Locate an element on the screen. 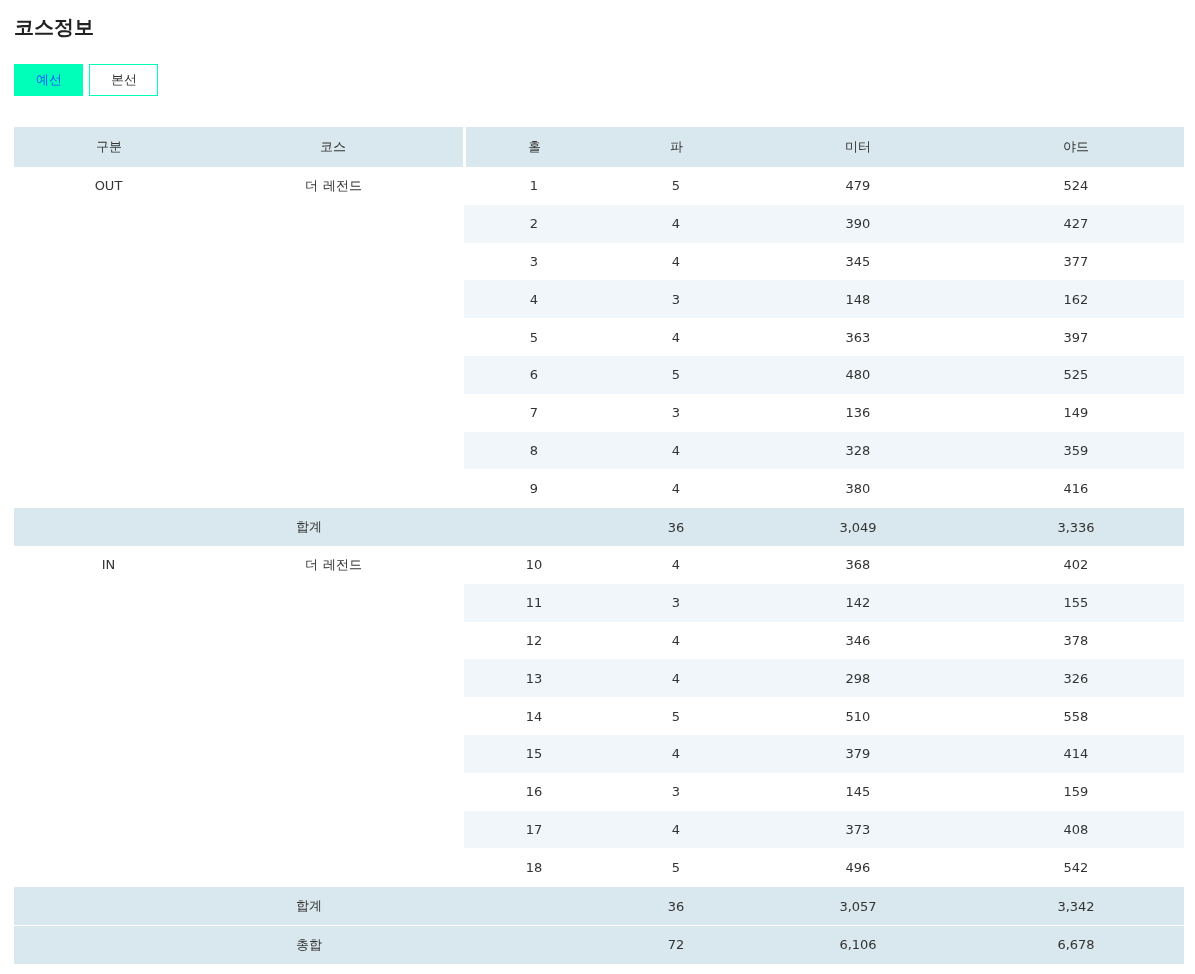 Image resolution: width=1195 pixels, height=974 pixels. table-cell: 390 is located at coordinates (858, 223).